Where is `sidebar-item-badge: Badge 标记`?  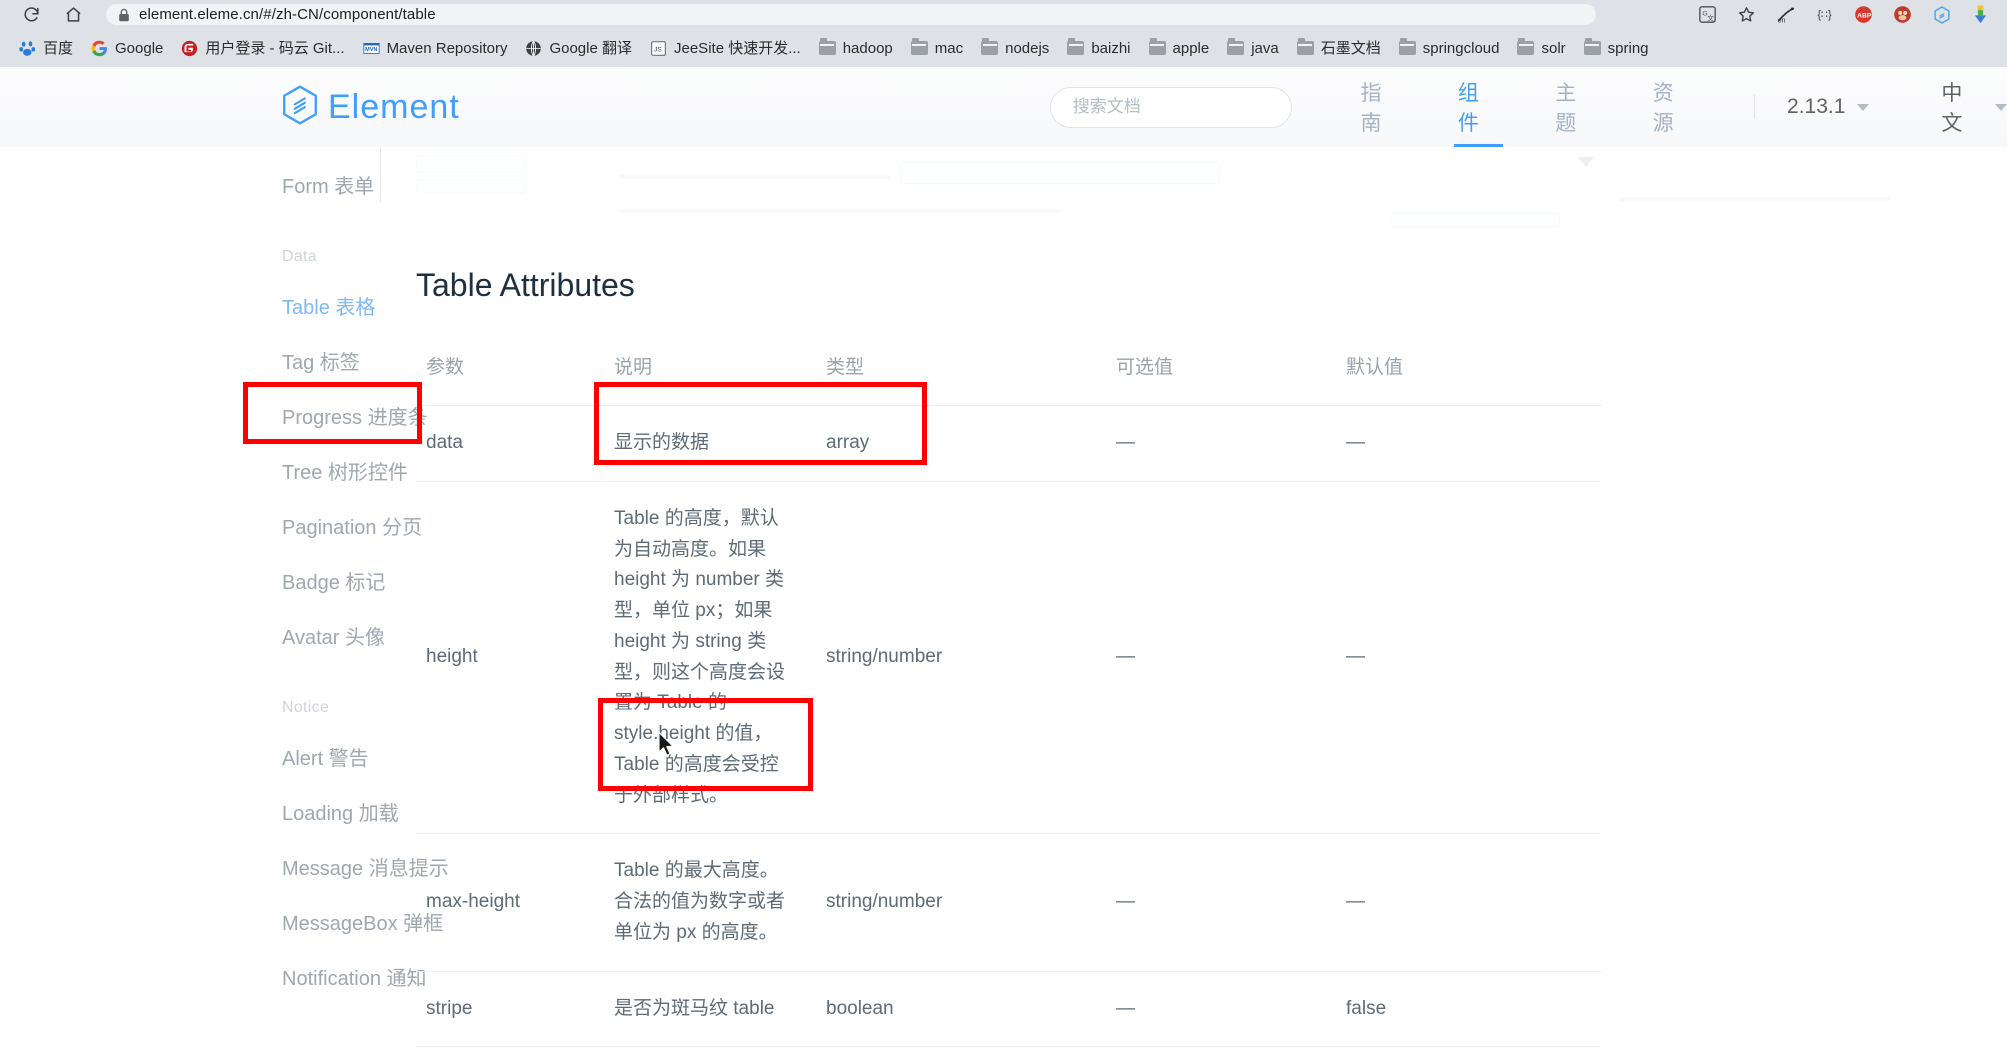 sidebar-item-badge: Badge 标记 is located at coordinates (192, 580).